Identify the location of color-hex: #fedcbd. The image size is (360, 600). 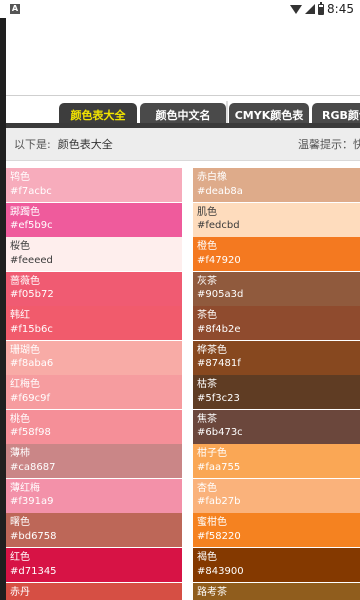
(218, 226).